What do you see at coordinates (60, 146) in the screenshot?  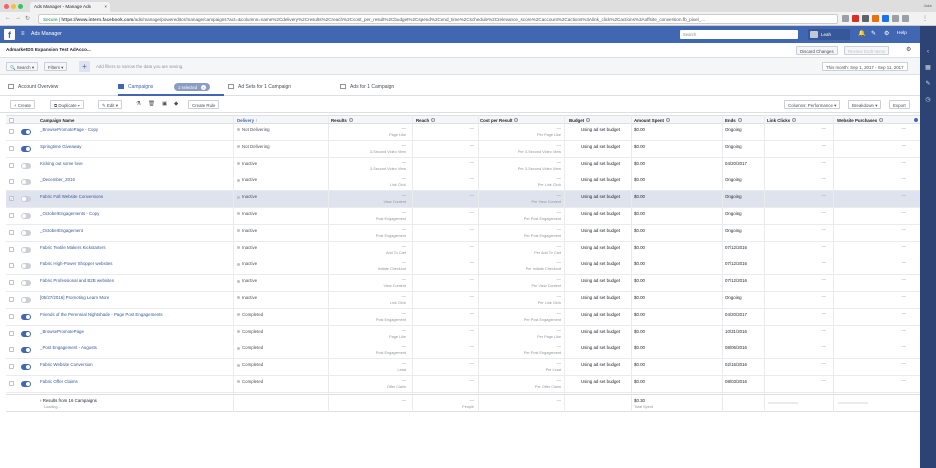 I see `campaign-name-link: Springtime Giveaway` at bounding box center [60, 146].